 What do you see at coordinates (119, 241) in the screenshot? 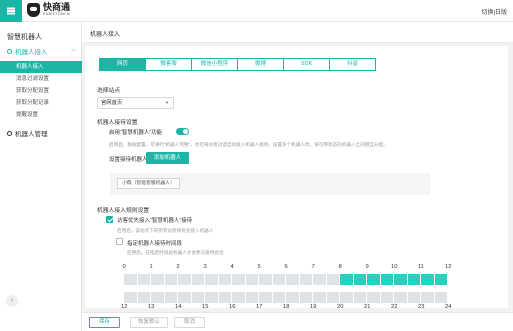
I see `period-checkbox` at bounding box center [119, 241].